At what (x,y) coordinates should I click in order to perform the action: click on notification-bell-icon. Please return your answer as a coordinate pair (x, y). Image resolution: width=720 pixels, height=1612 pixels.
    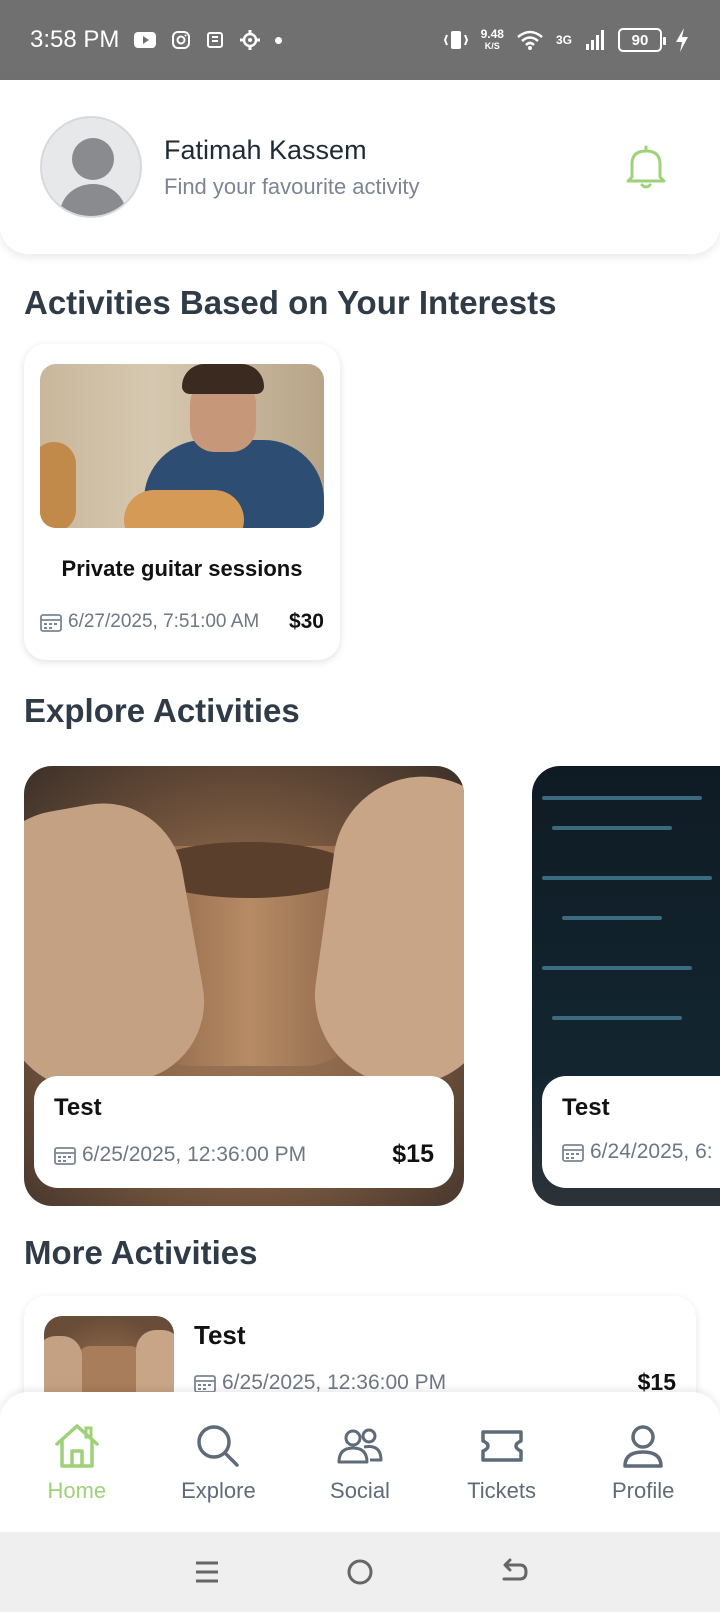
    Looking at the image, I should click on (646, 167).